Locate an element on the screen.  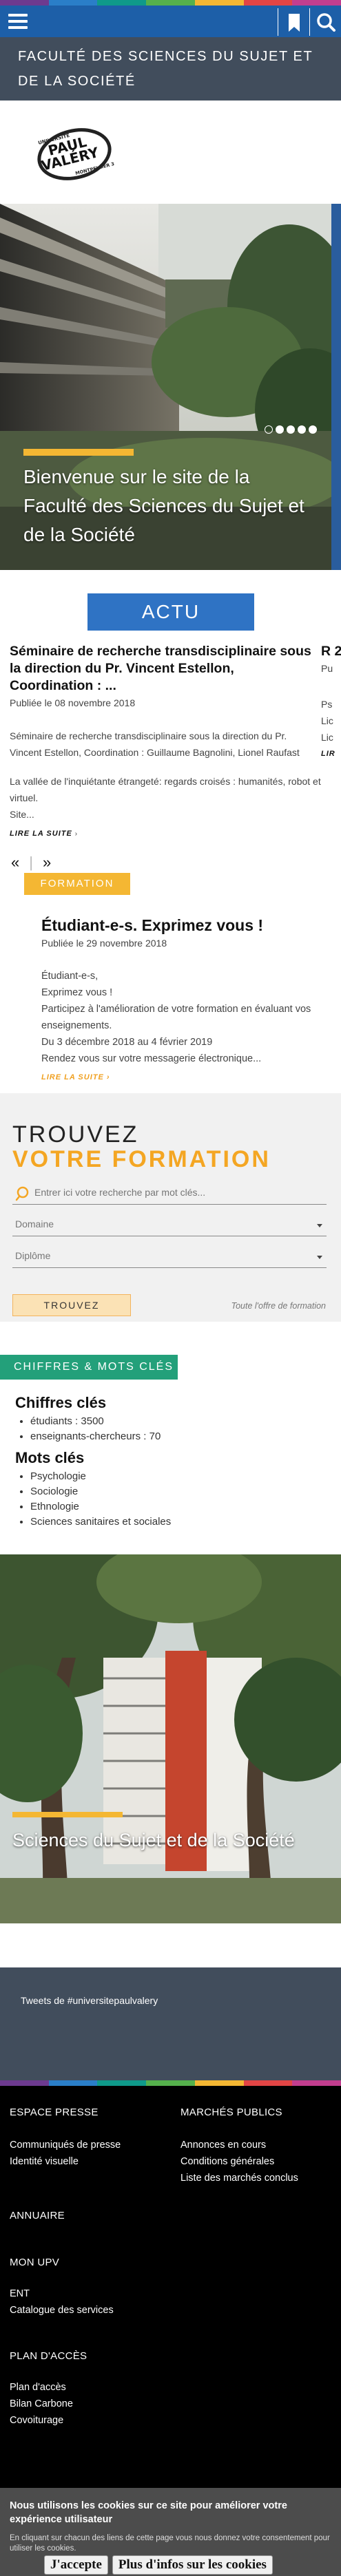
building-photo: Sciences du Sujet et de la Société is located at coordinates (170, 1739).